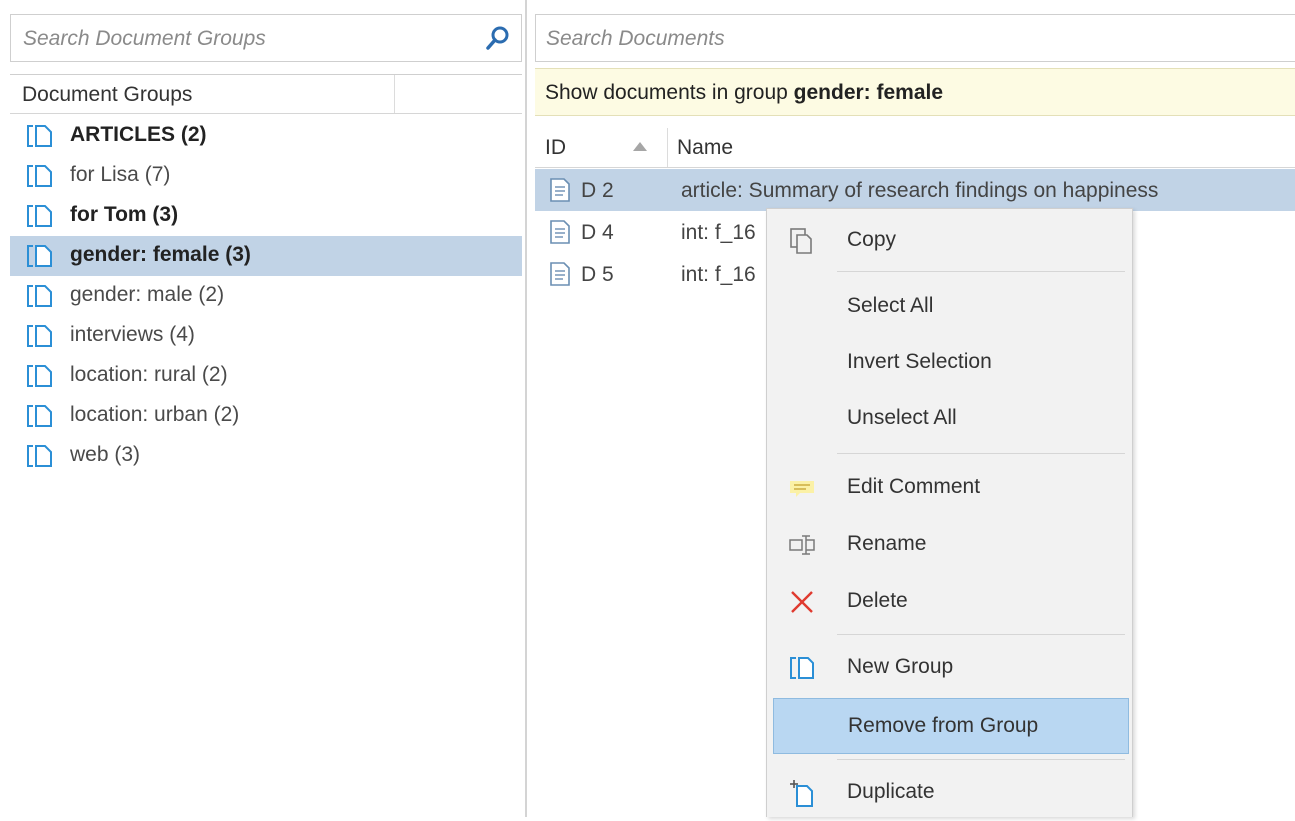 This screenshot has width=1295, height=821. I want to click on group-list-item: web (3), so click(266, 456).